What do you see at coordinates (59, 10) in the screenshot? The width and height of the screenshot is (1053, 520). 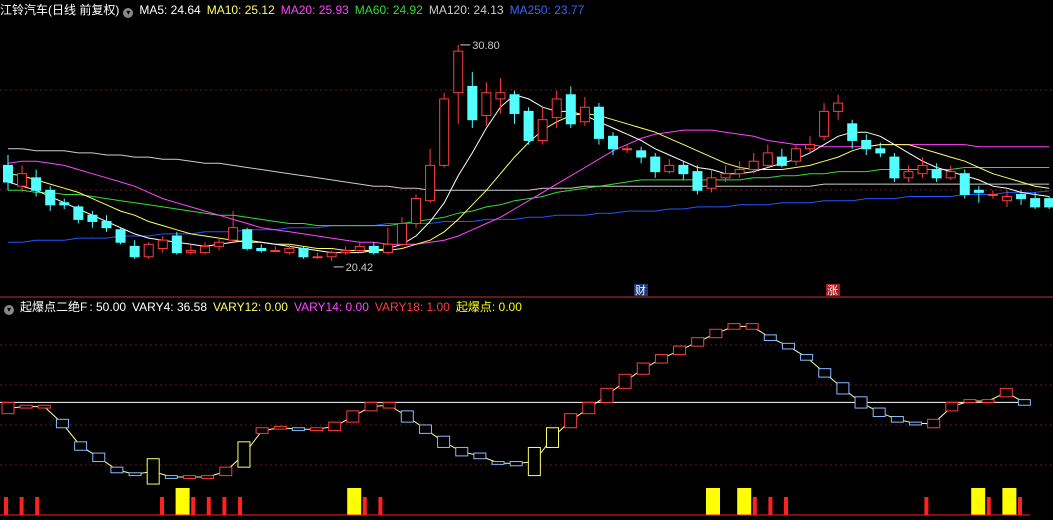 I see `stock-title: 江铃汽车(日线 前复权)` at bounding box center [59, 10].